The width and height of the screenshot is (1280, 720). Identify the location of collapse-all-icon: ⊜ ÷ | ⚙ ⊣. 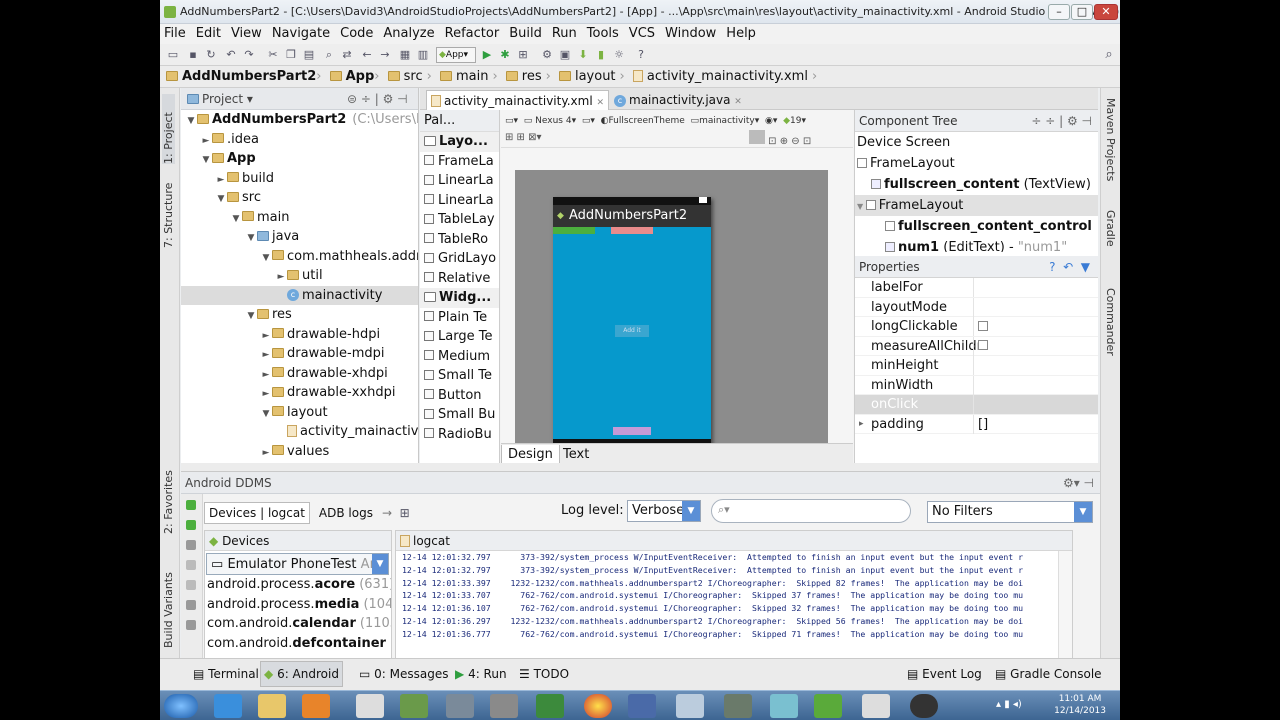
(377, 99).